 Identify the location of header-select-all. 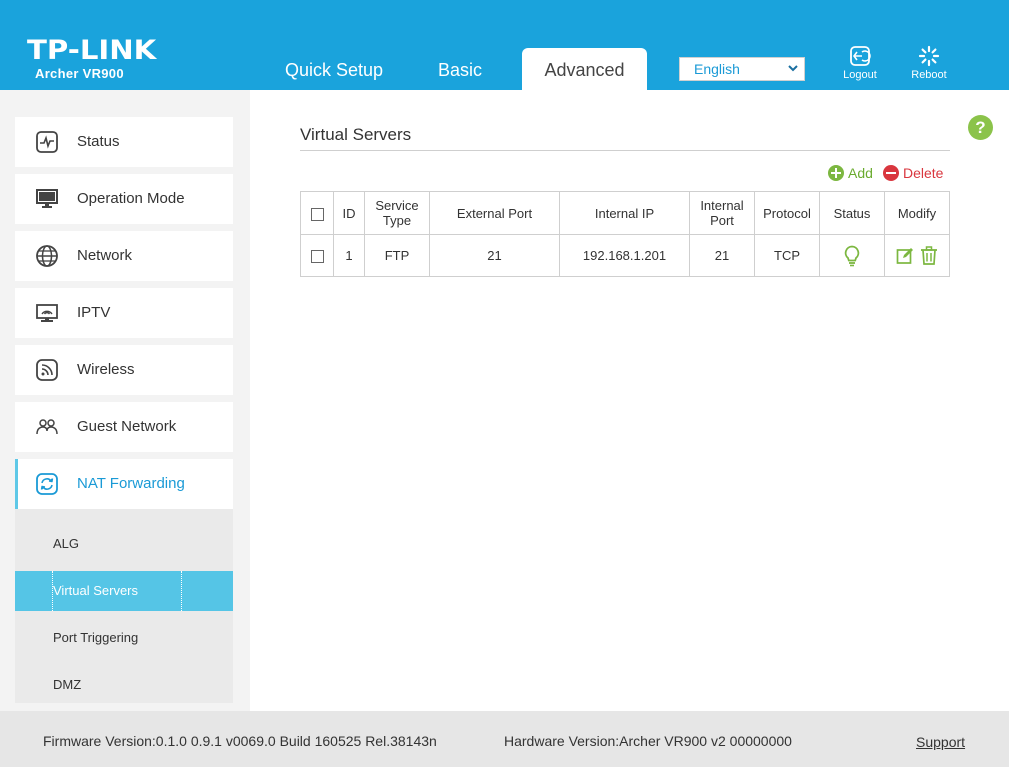
(317, 213).